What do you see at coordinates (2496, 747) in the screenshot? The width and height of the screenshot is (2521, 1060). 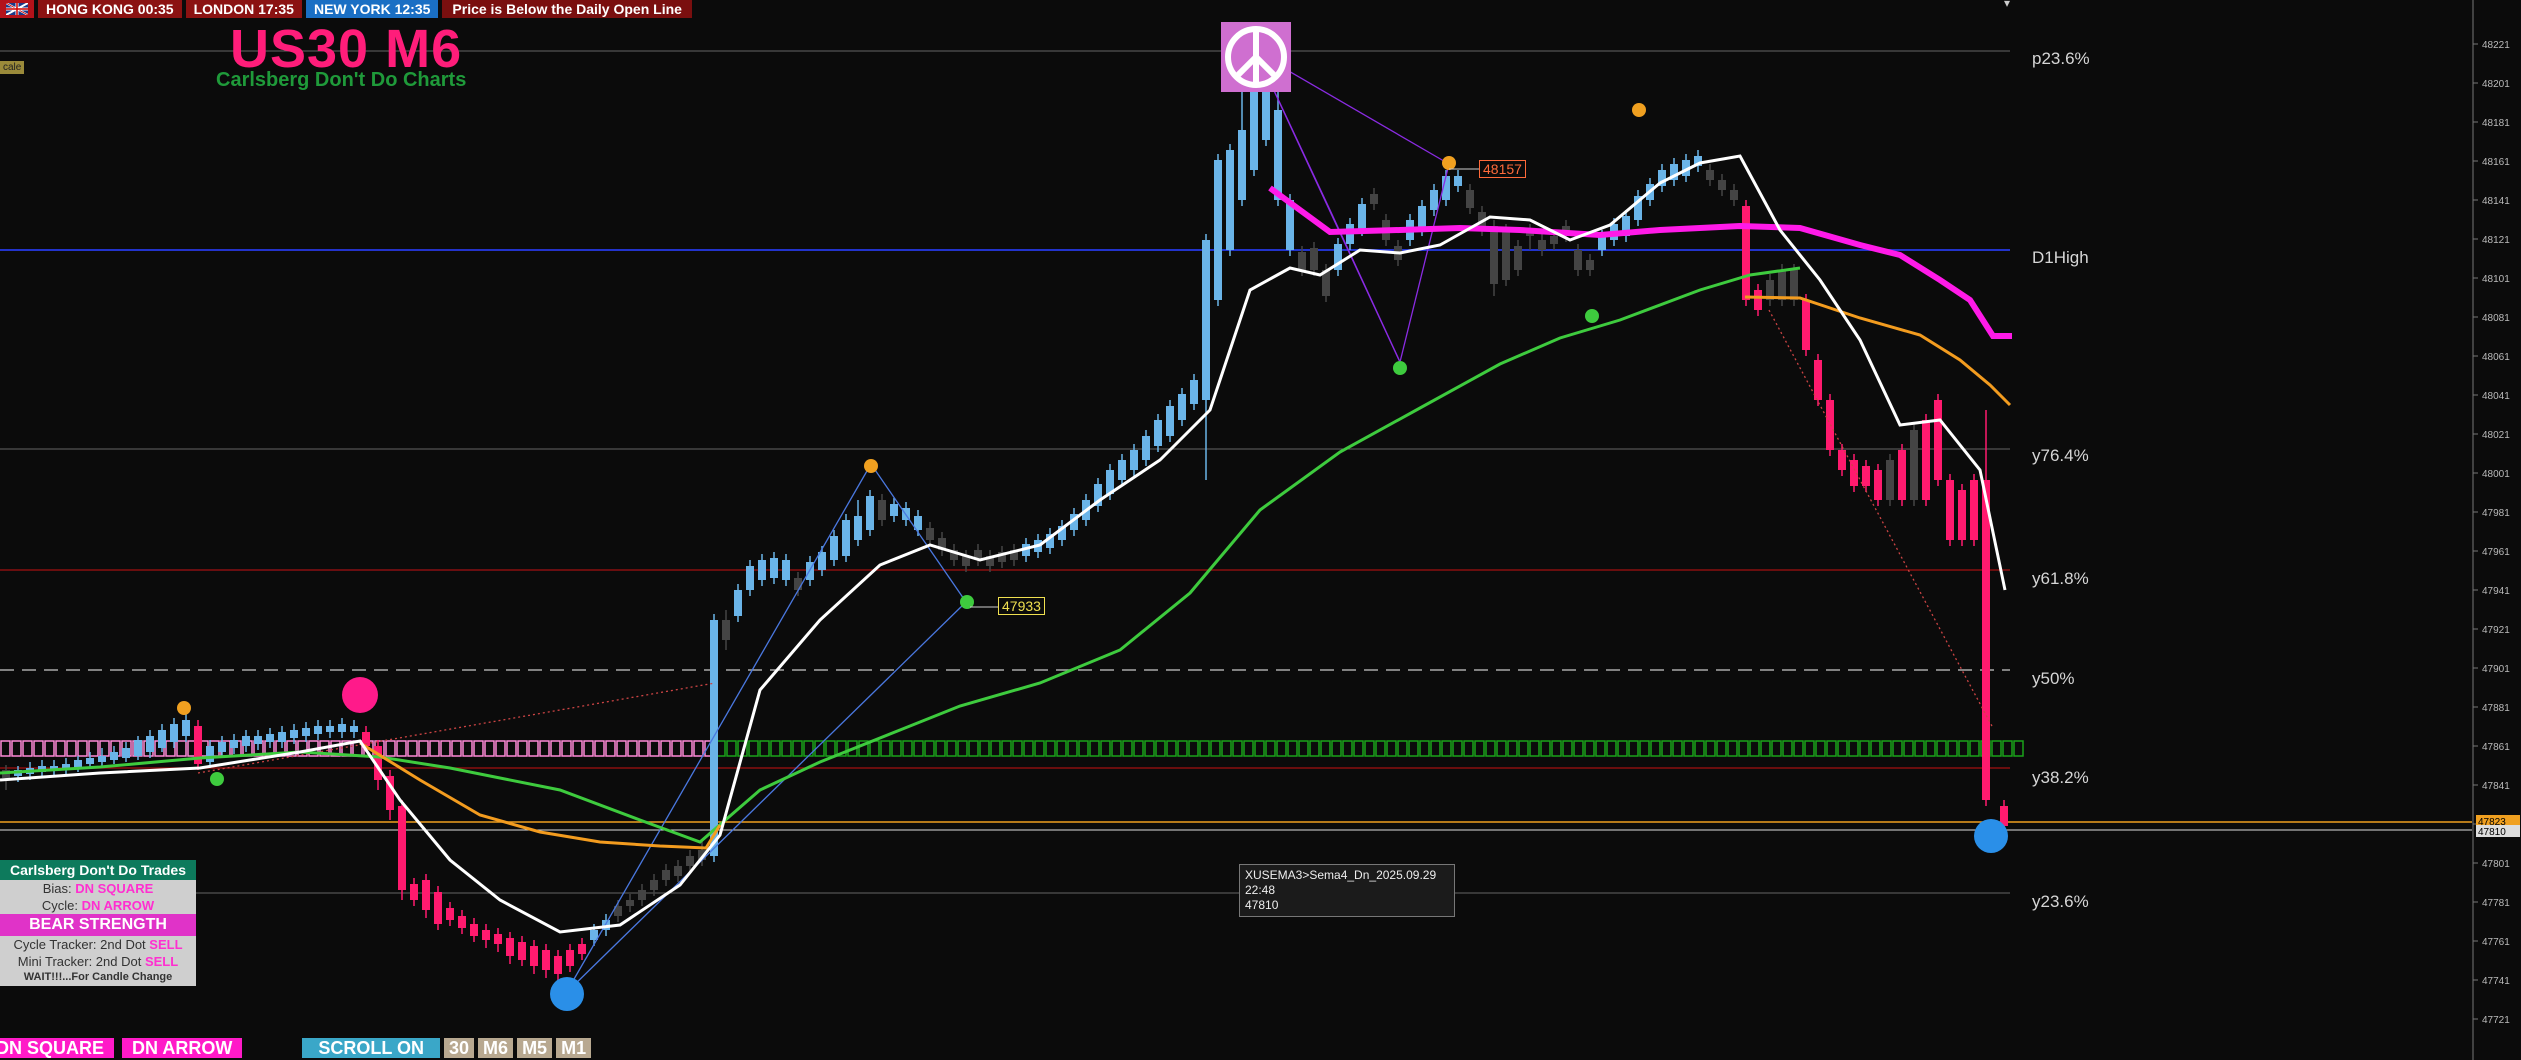 I see `price-axis-label: 47861` at bounding box center [2496, 747].